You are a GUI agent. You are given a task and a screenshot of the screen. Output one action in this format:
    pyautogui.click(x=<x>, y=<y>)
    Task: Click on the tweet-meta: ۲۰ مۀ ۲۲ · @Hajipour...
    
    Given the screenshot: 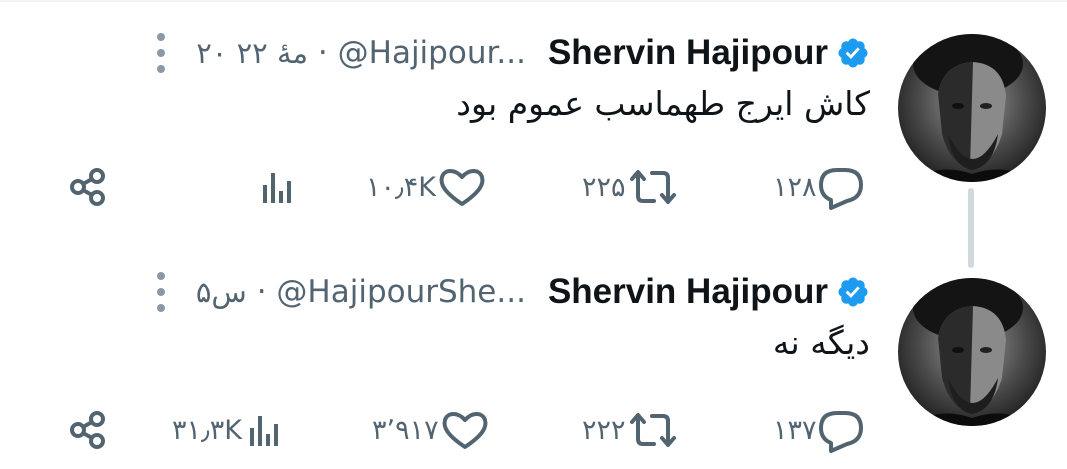 What is the action you would take?
    pyautogui.click(x=361, y=53)
    